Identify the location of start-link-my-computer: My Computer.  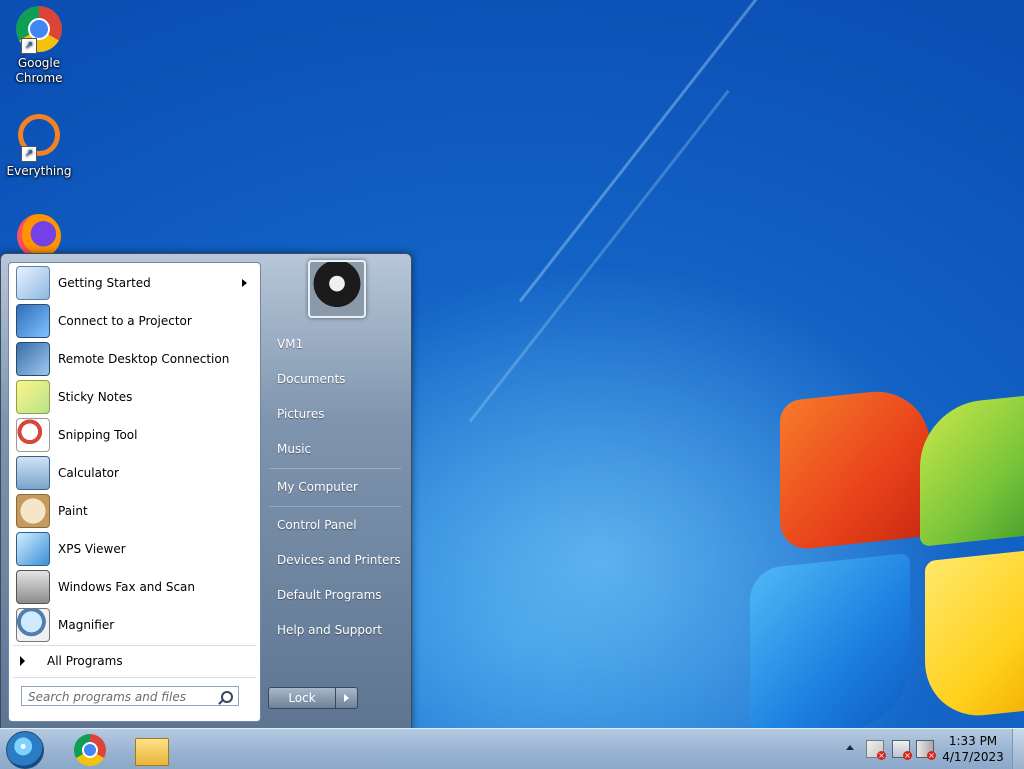
(340, 487).